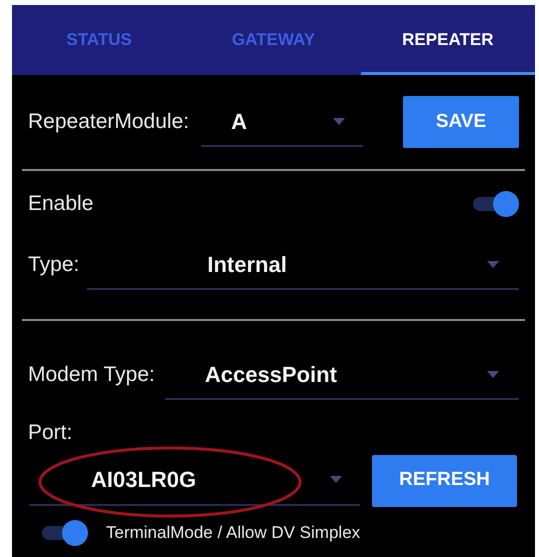  I want to click on refresh-button: REFRESH, so click(444, 480).